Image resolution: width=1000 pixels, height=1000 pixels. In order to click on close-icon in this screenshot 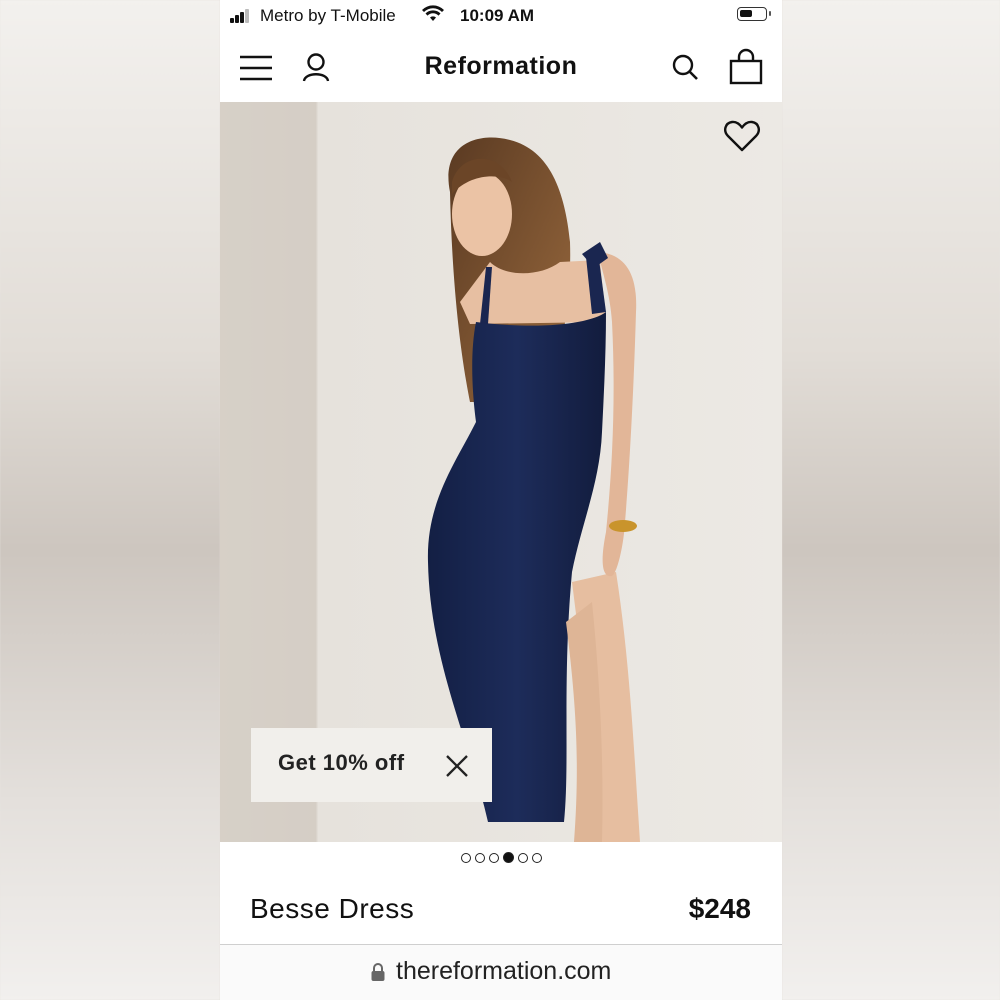, I will do `click(457, 766)`.